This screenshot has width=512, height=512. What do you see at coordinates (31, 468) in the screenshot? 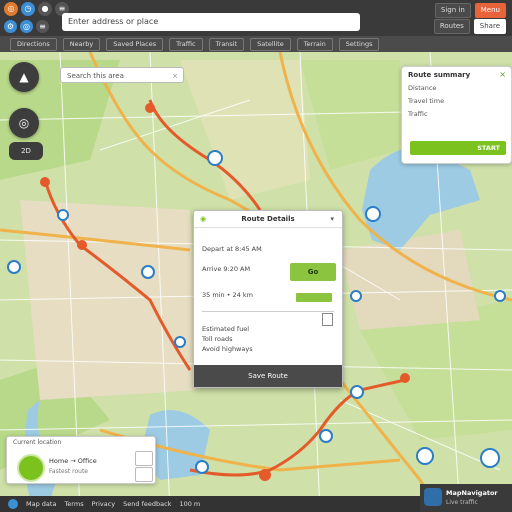
I see `location-dot-icon` at bounding box center [31, 468].